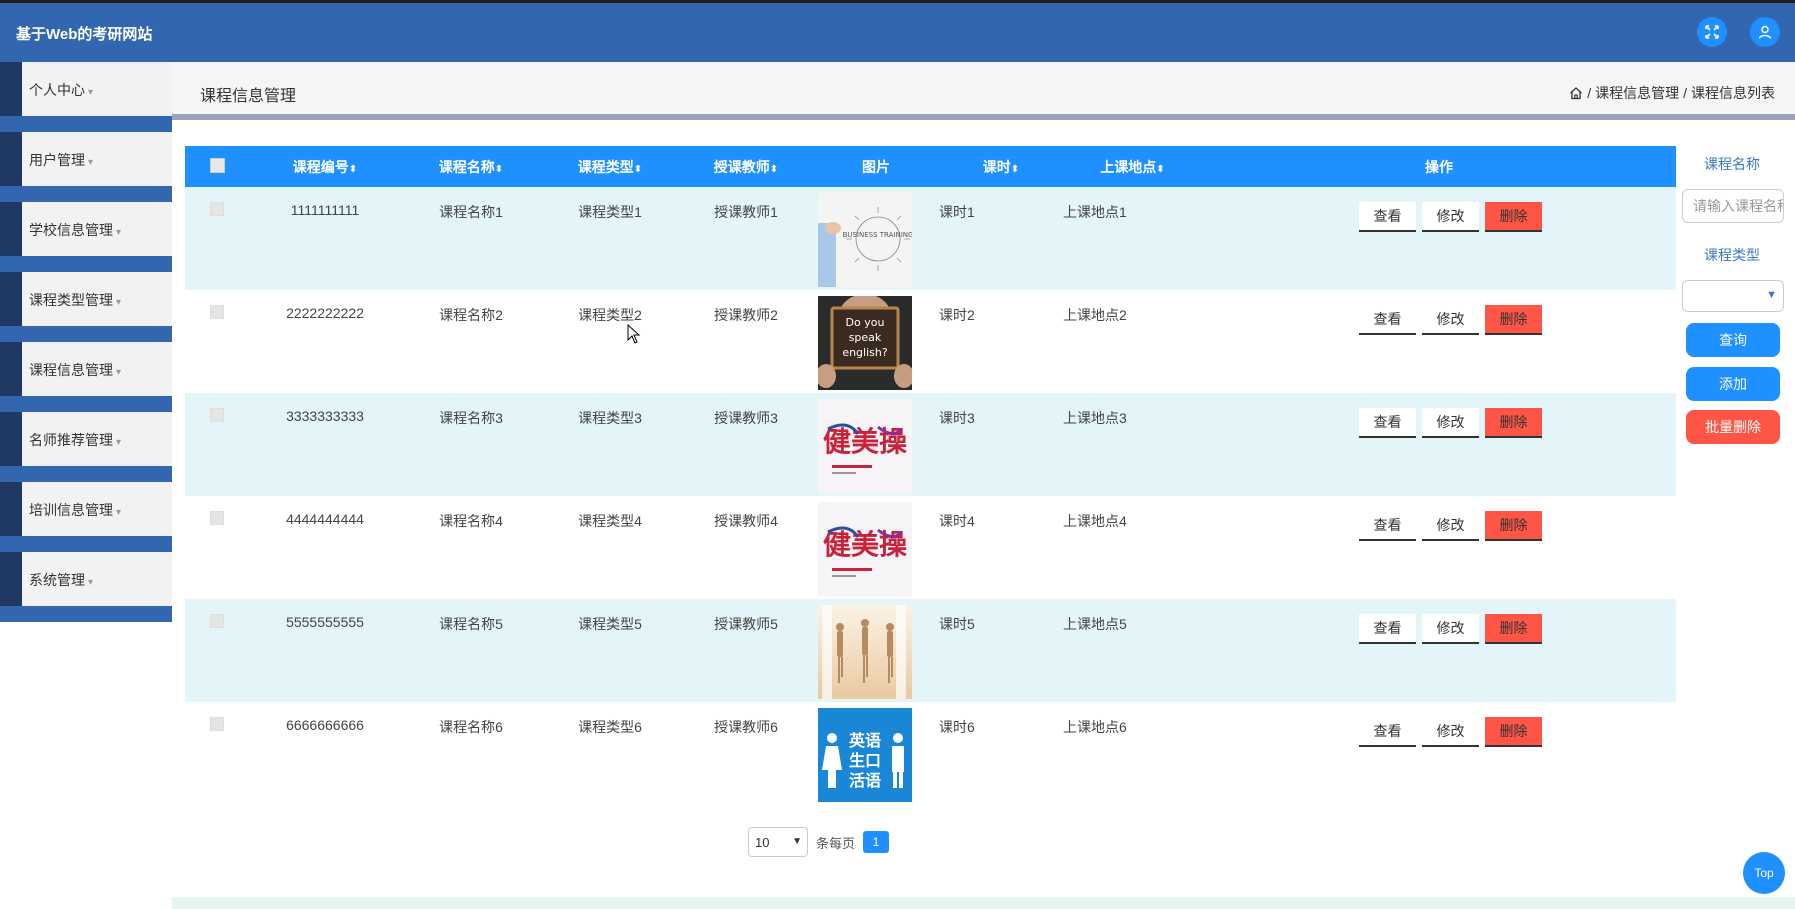  What do you see at coordinates (865, 441) in the screenshot?
I see `svg-text: 健美操` at bounding box center [865, 441].